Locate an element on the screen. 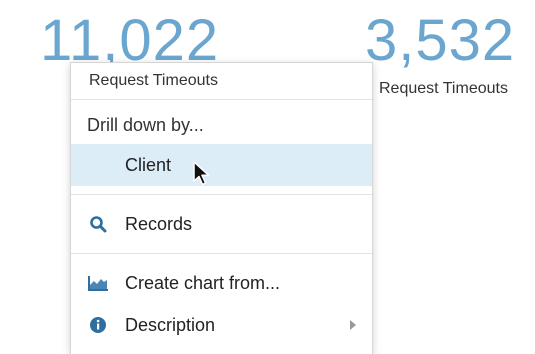  menu-item-label: Description is located at coordinates (170, 324).